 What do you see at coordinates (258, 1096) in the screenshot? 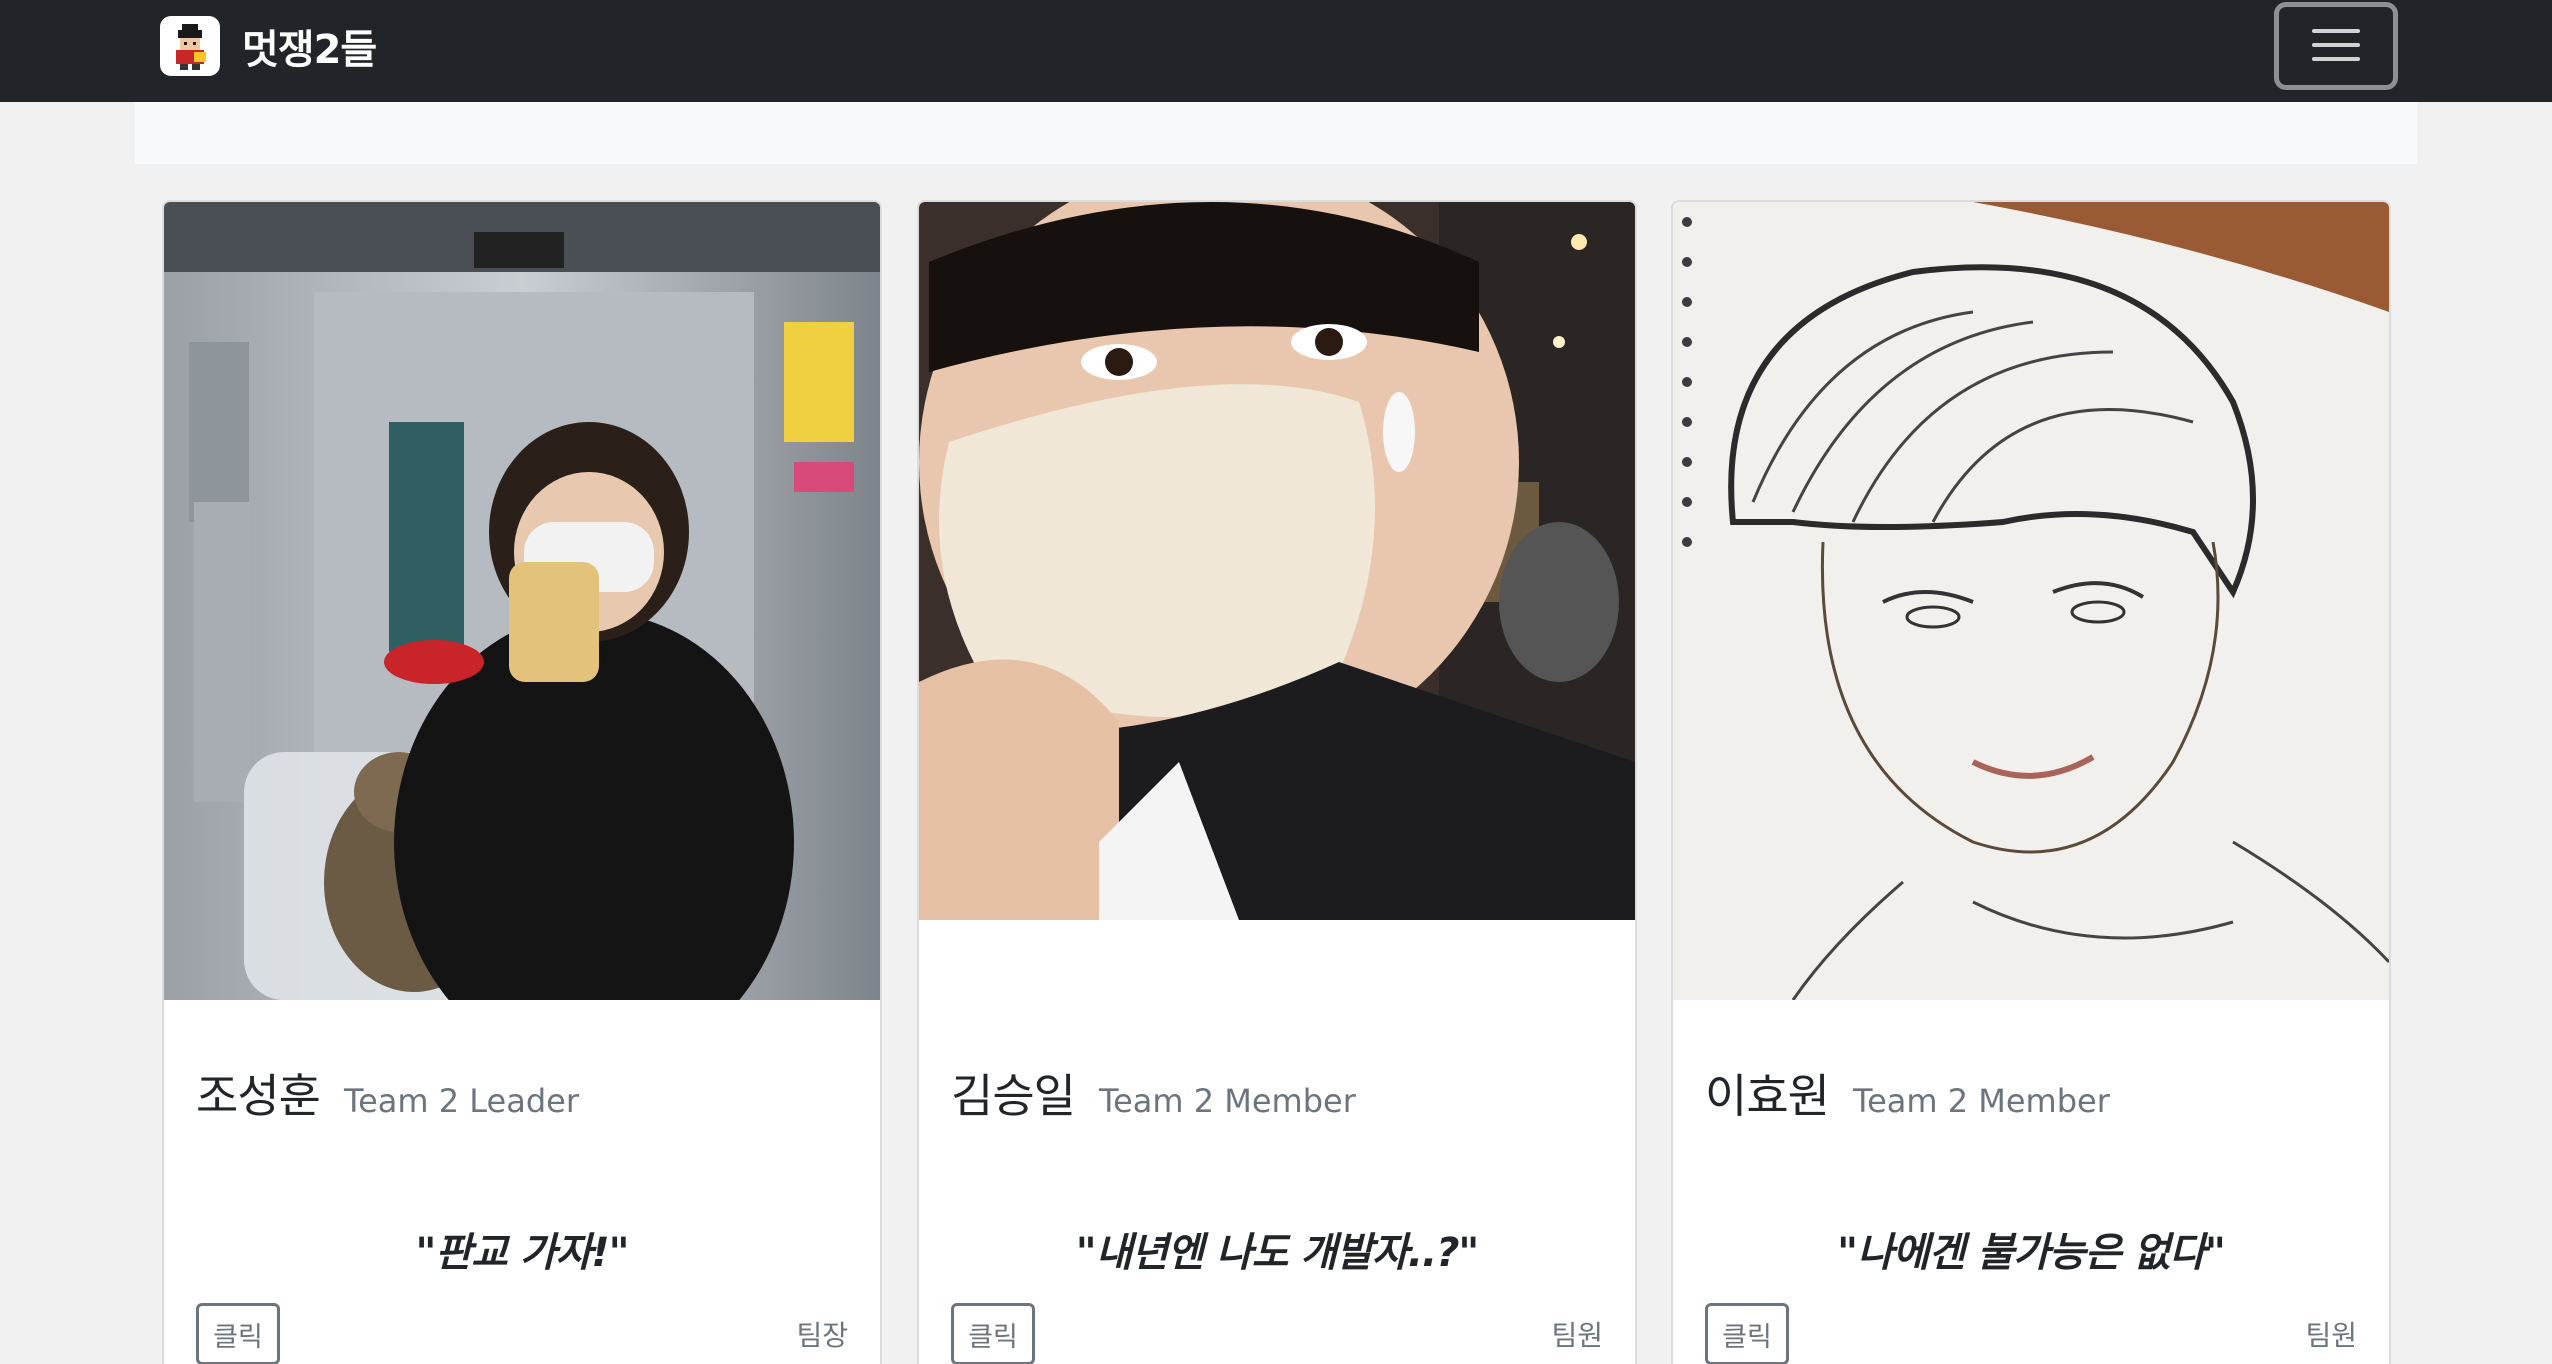
I see `member-name: 조성훈` at bounding box center [258, 1096].